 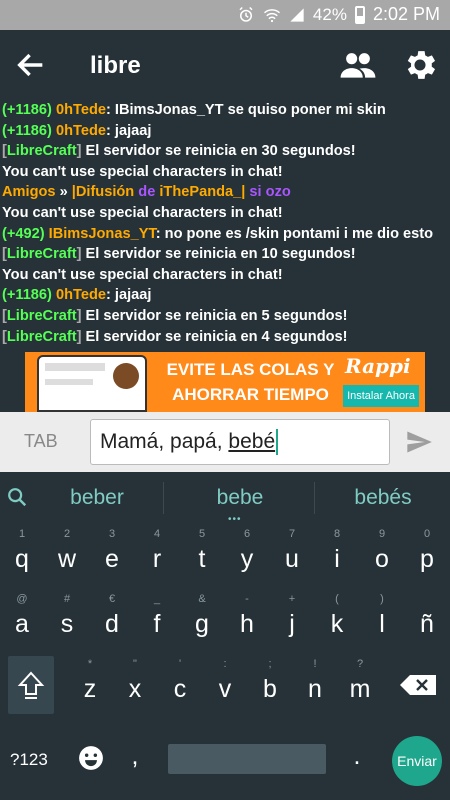 What do you see at coordinates (382, 621) in the screenshot?
I see `key-l: ) l` at bounding box center [382, 621].